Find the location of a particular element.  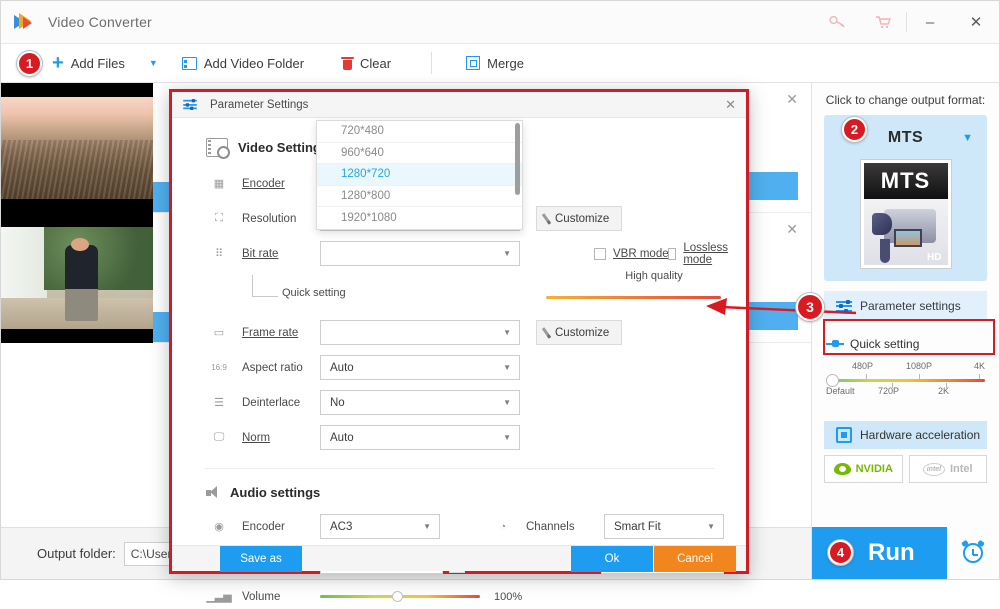

app-logo-icon is located at coordinates (25, 22).